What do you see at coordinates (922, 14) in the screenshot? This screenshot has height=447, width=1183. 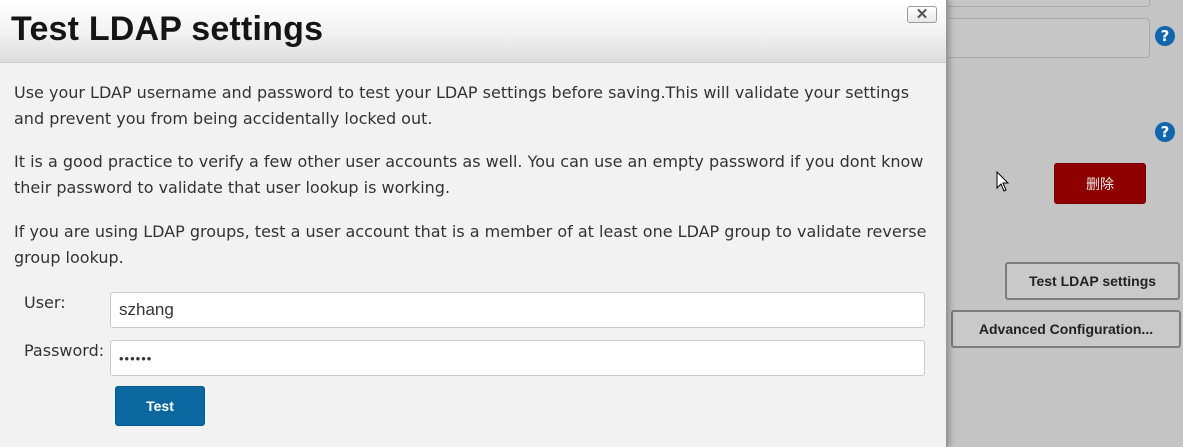 I see `close-button: ✕` at bounding box center [922, 14].